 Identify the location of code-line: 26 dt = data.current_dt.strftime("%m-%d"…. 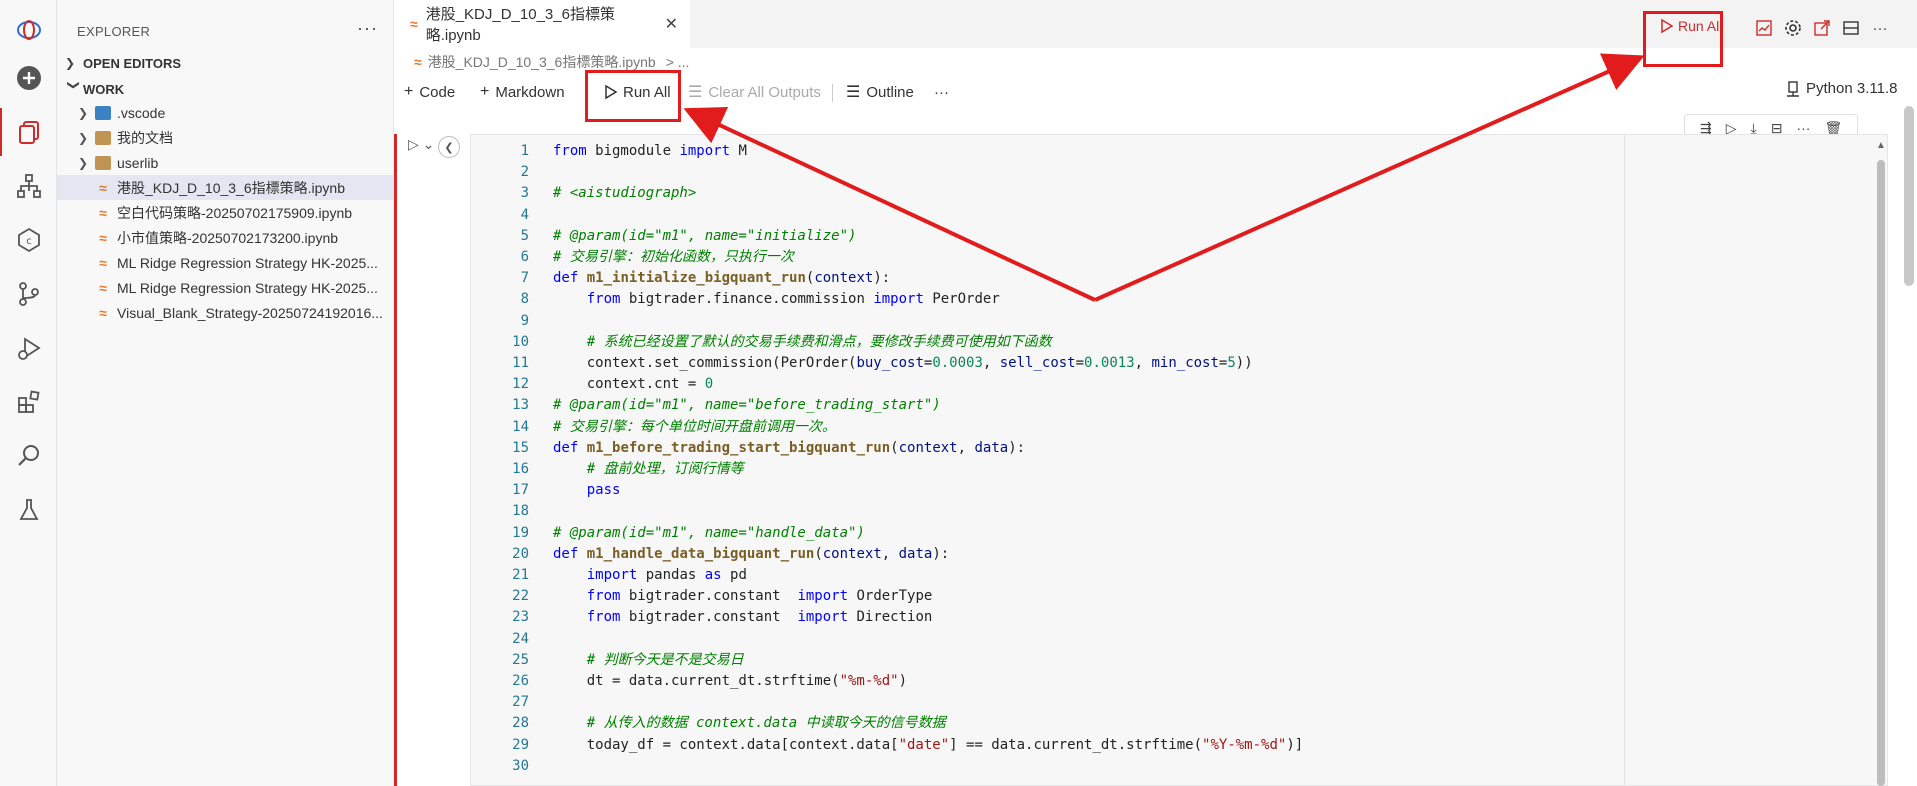
(1179, 681).